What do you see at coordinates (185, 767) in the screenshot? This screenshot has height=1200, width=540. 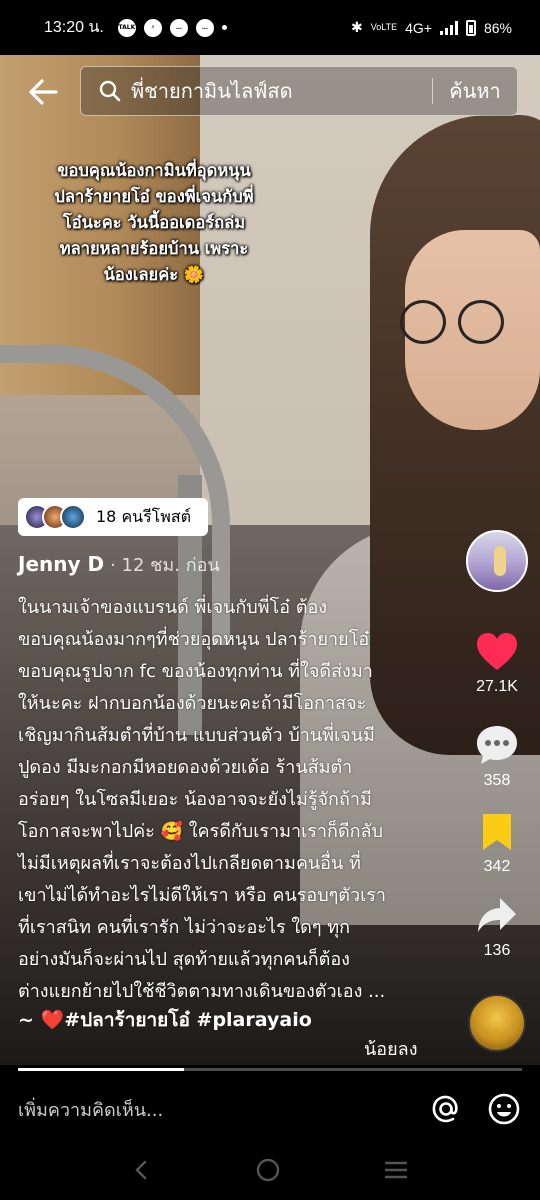 I see `caption-line: ปูดอง มีมะกอกมีหอยดองด้วยเด้อ ร้านส้มตำ` at bounding box center [185, 767].